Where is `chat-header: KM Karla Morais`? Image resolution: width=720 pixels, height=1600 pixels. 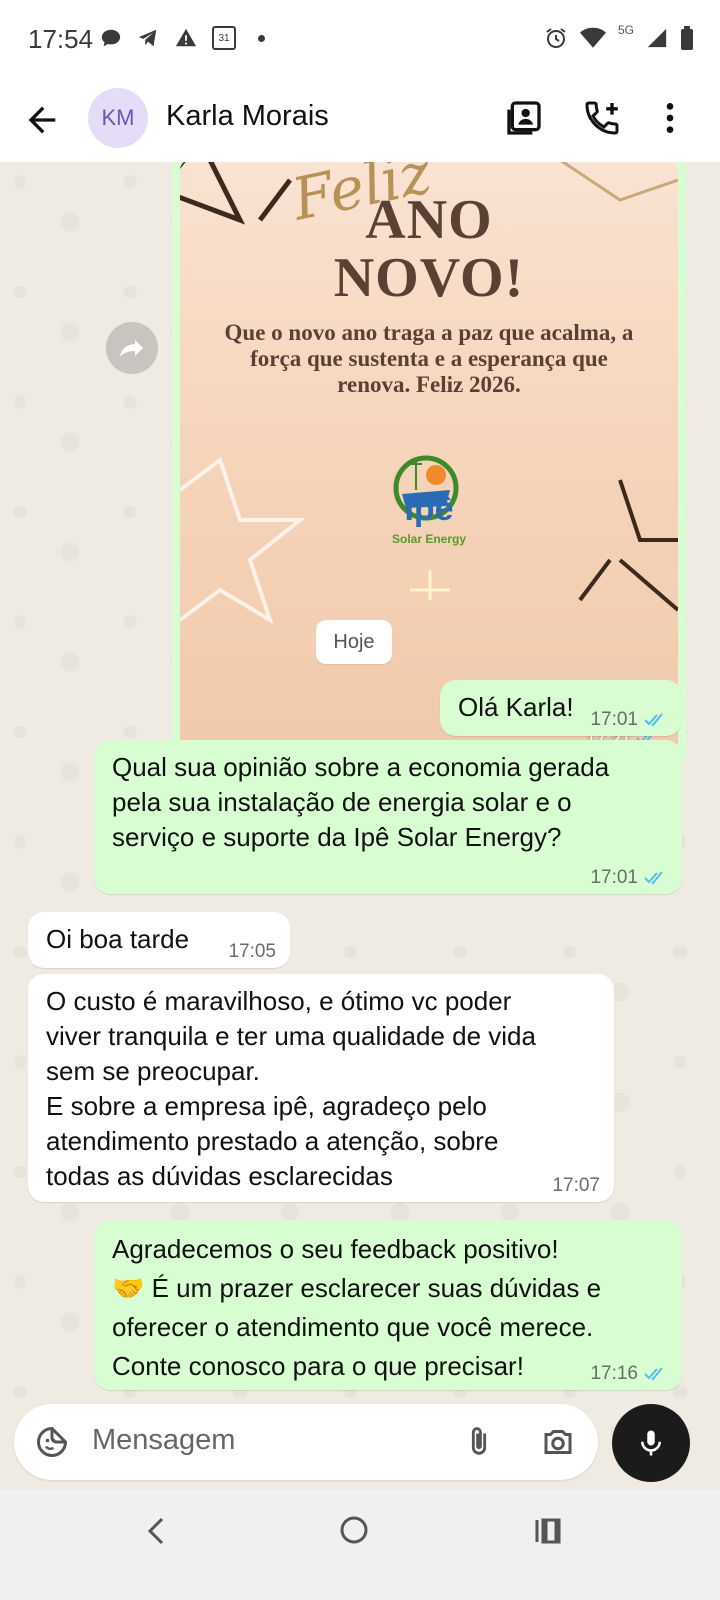 chat-header: KM Karla Morais is located at coordinates (360, 121).